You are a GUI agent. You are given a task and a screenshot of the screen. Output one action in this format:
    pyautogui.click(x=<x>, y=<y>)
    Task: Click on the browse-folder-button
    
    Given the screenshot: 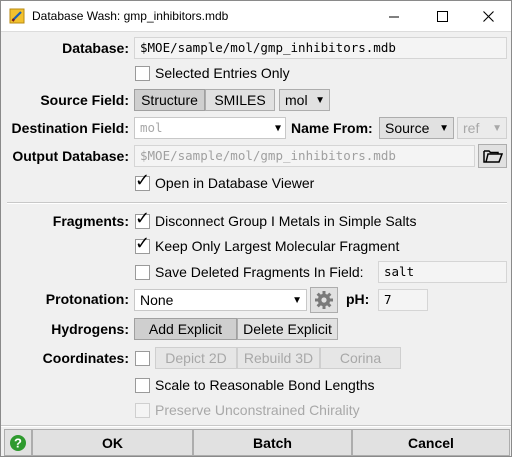 What is the action you would take?
    pyautogui.click(x=492, y=156)
    